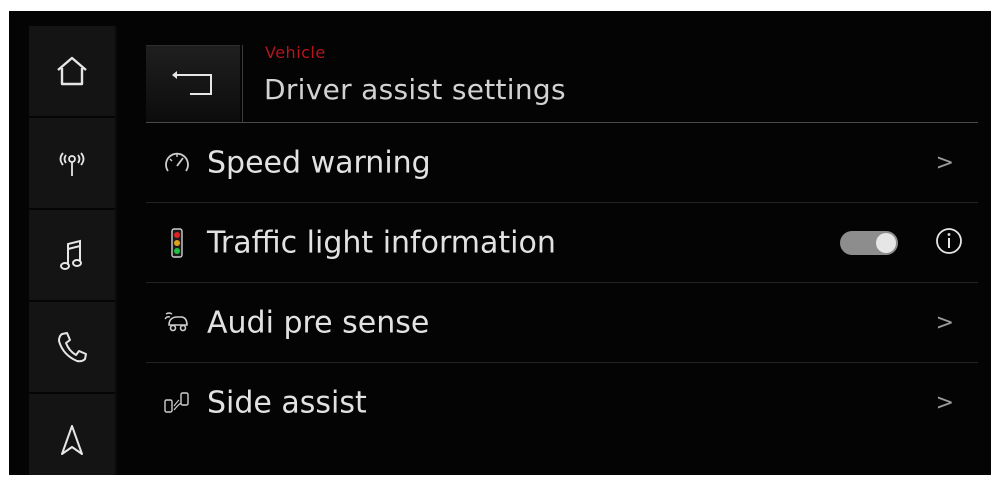 This screenshot has width=1000, height=477. What do you see at coordinates (177, 242) in the screenshot?
I see `traffic-light-icon` at bounding box center [177, 242].